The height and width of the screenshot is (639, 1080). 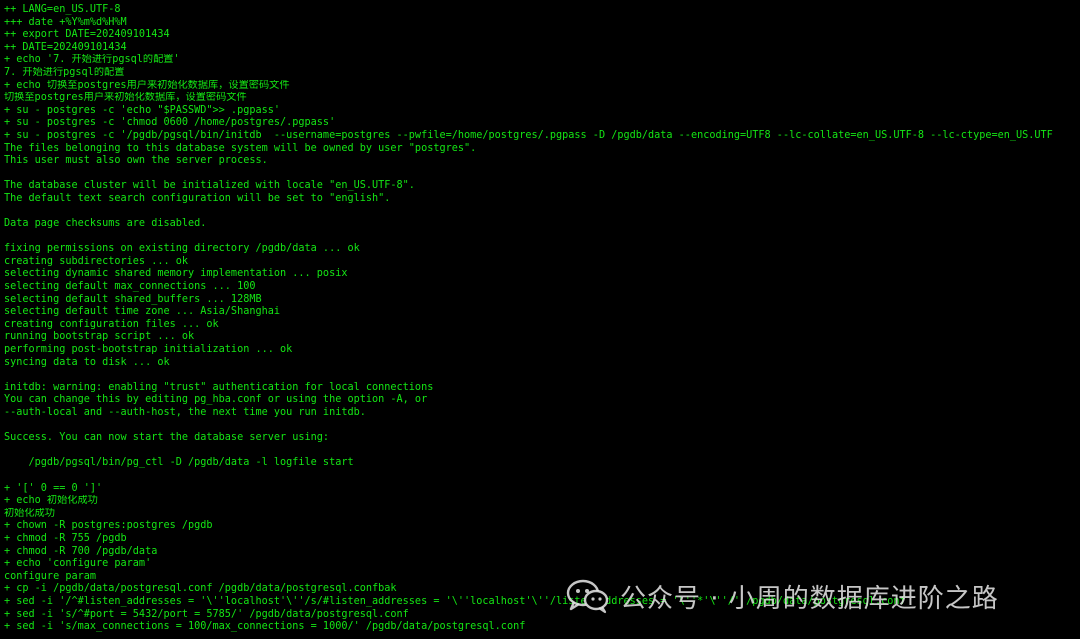 I want to click on terminal-line: +++ date +%Y%m%d%H%M, so click(x=65, y=22).